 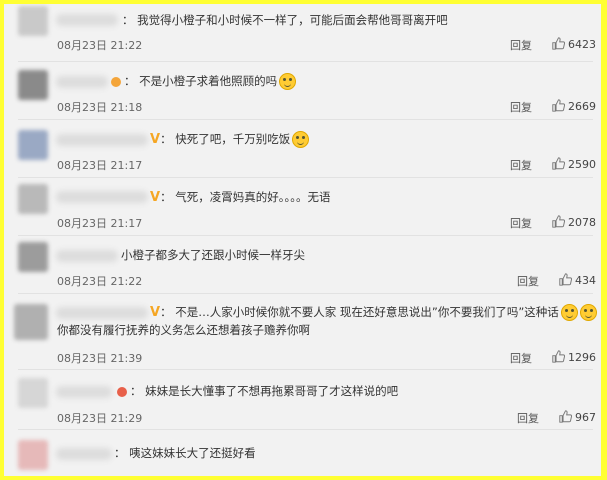 What do you see at coordinates (582, 222) in the screenshot?
I see `like-count: 2078` at bounding box center [582, 222].